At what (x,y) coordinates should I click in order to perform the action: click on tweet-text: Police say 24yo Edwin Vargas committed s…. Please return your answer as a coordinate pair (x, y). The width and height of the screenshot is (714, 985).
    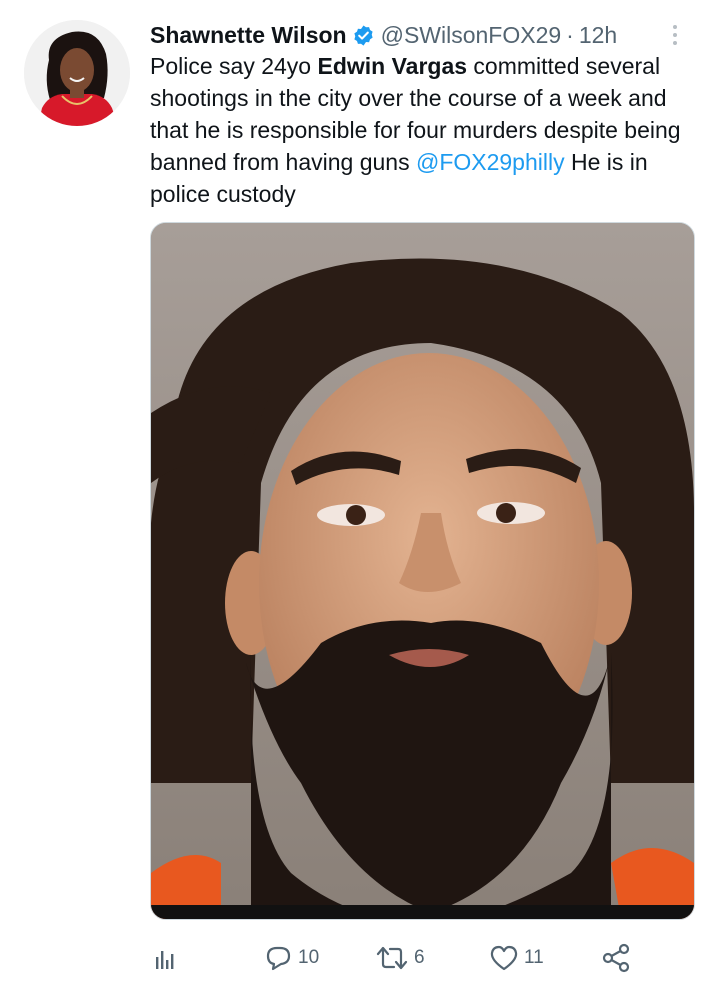
    Looking at the image, I should click on (425, 130).